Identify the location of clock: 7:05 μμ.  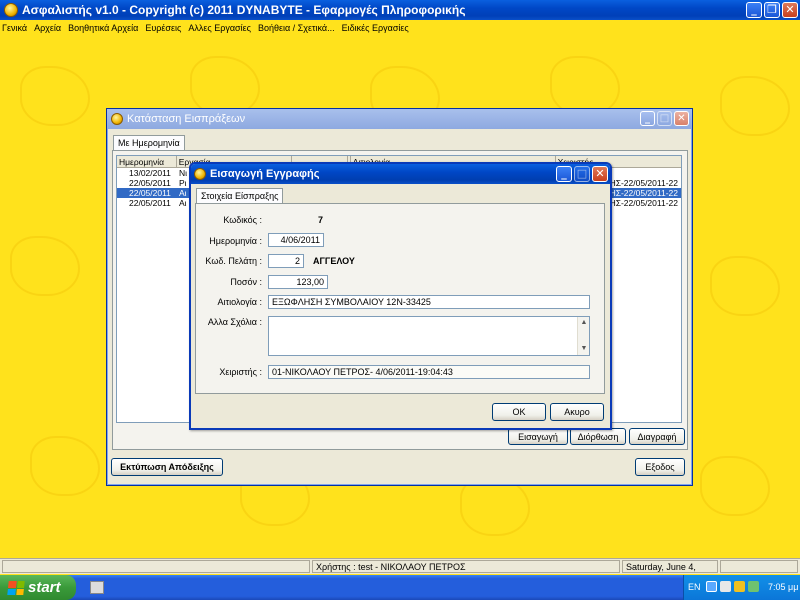
(783, 587).